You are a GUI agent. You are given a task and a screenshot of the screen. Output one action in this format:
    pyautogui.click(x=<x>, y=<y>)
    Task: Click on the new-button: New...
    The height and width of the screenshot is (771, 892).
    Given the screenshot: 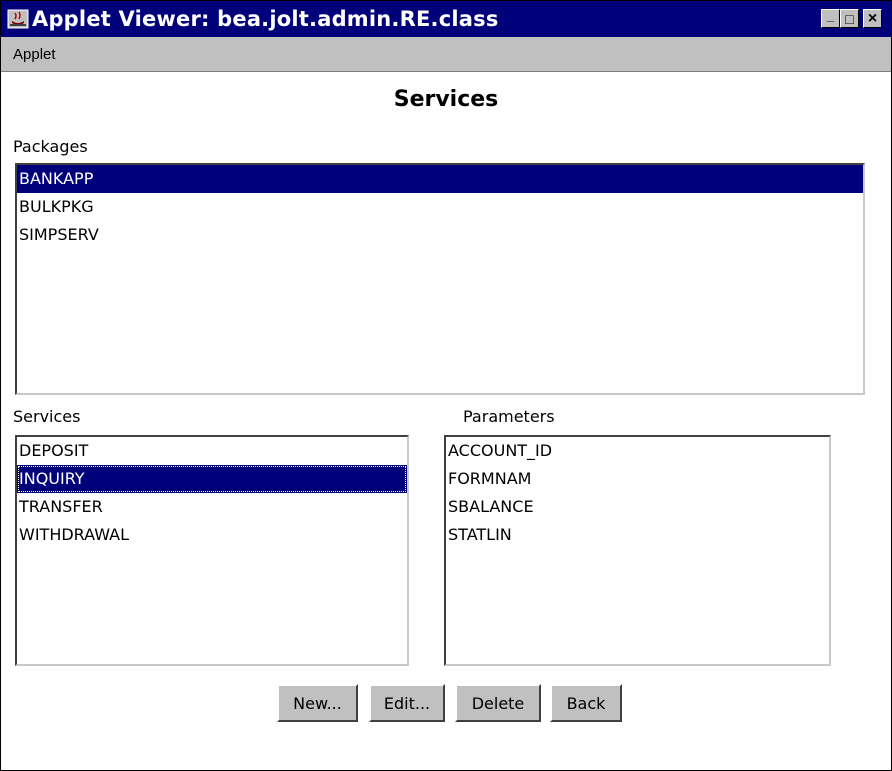 What is the action you would take?
    pyautogui.click(x=317, y=703)
    